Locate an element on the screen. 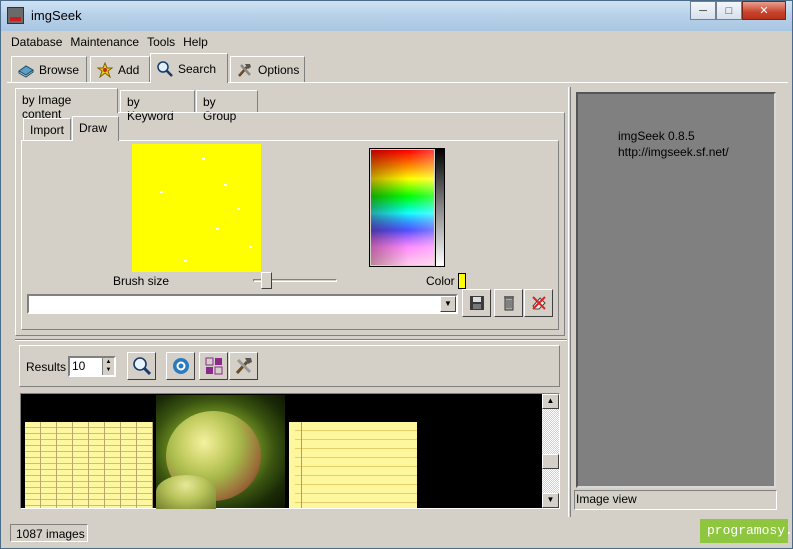 Image resolution: width=793 pixels, height=549 pixels. tab-by-image-content: by Image content is located at coordinates (66, 104).